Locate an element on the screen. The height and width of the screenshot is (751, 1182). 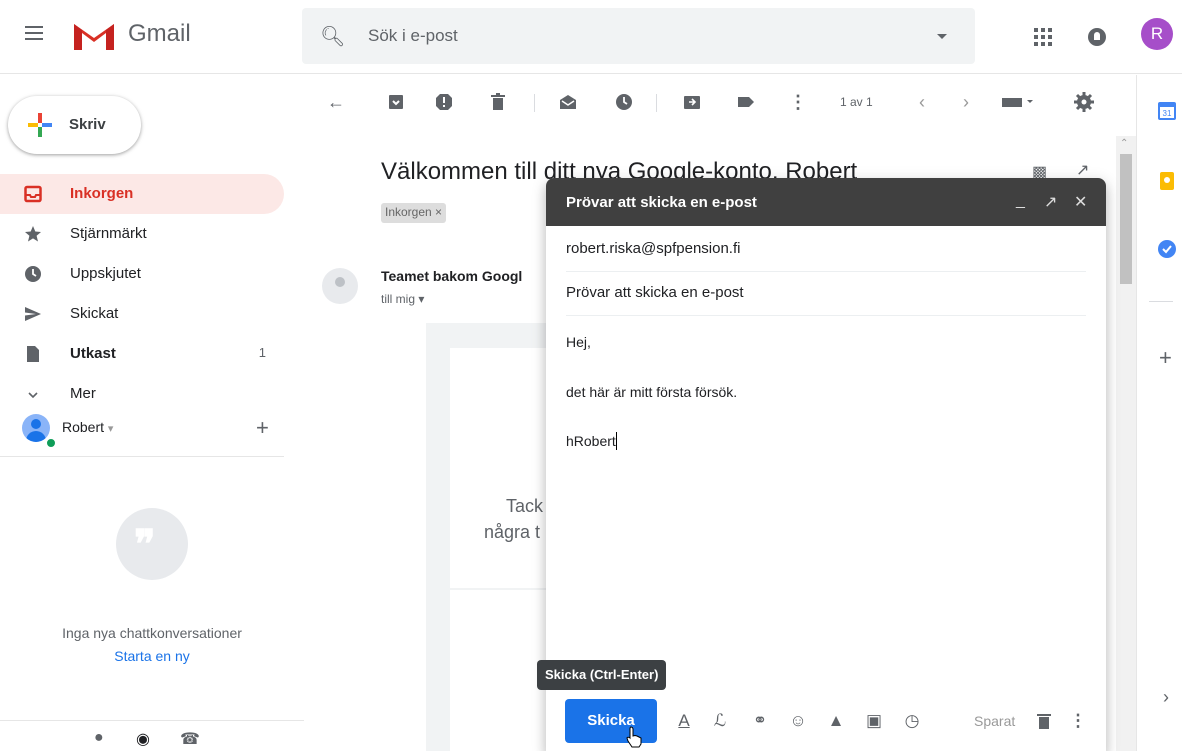
calendar-icon: 31 is located at coordinates (1167, 111).